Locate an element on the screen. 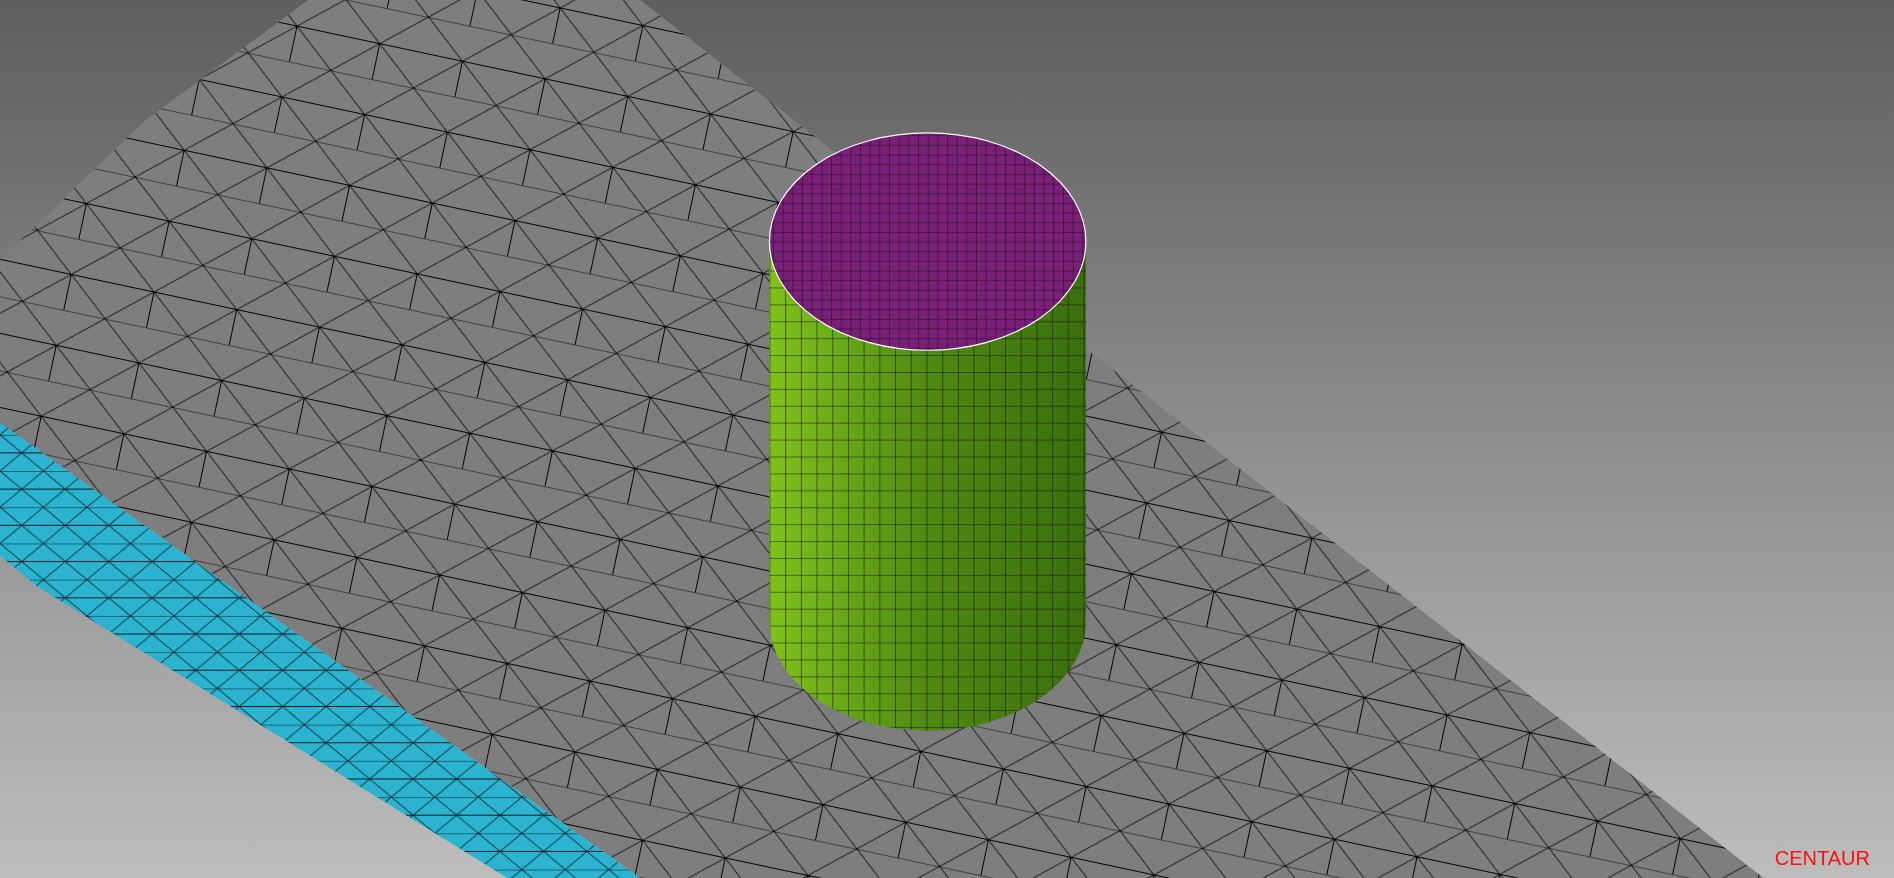 The width and height of the screenshot is (1894, 878). software-label: CENTAUR is located at coordinates (1822, 858).